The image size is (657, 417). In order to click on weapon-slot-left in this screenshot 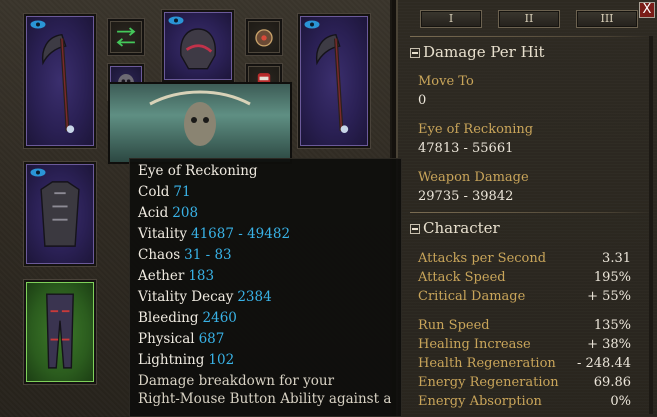, I will do `click(60, 81)`.